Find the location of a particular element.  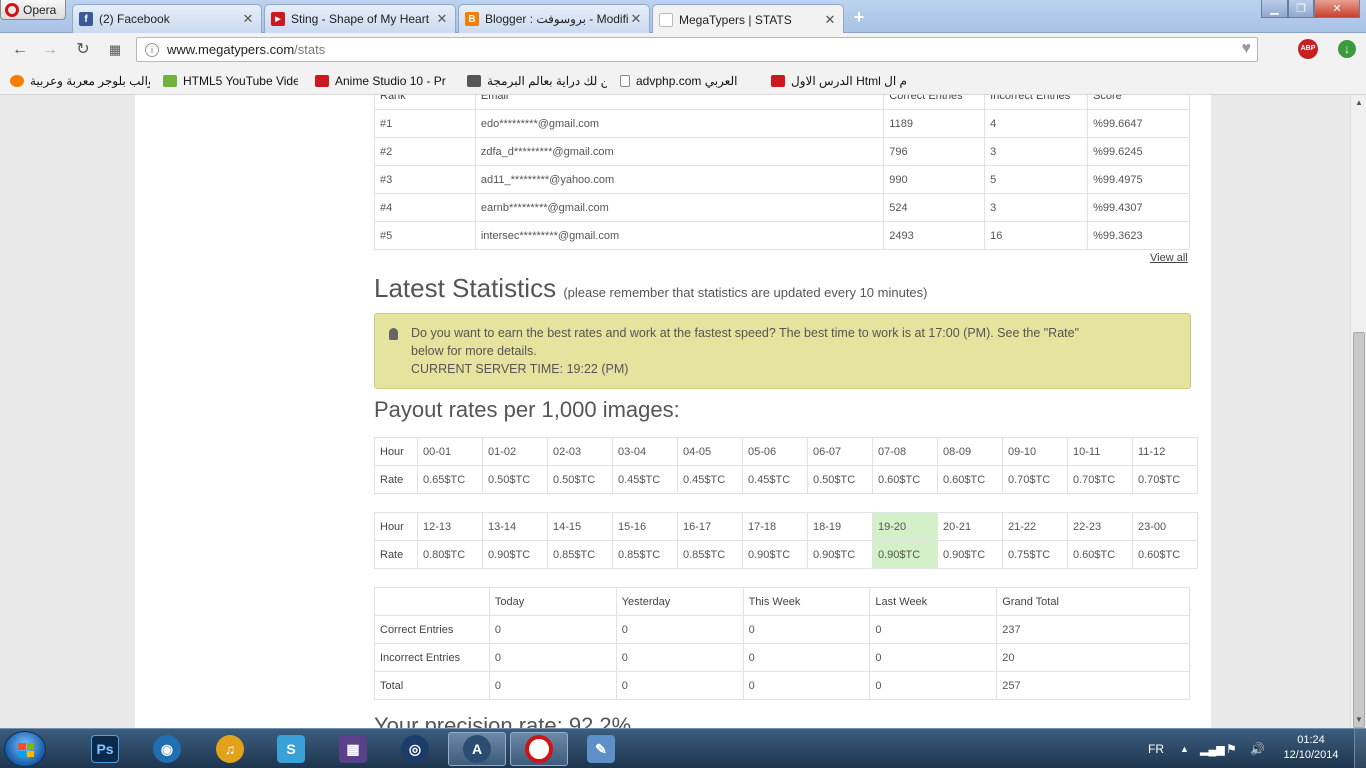

view-all-link: View all is located at coordinates (1169, 258).